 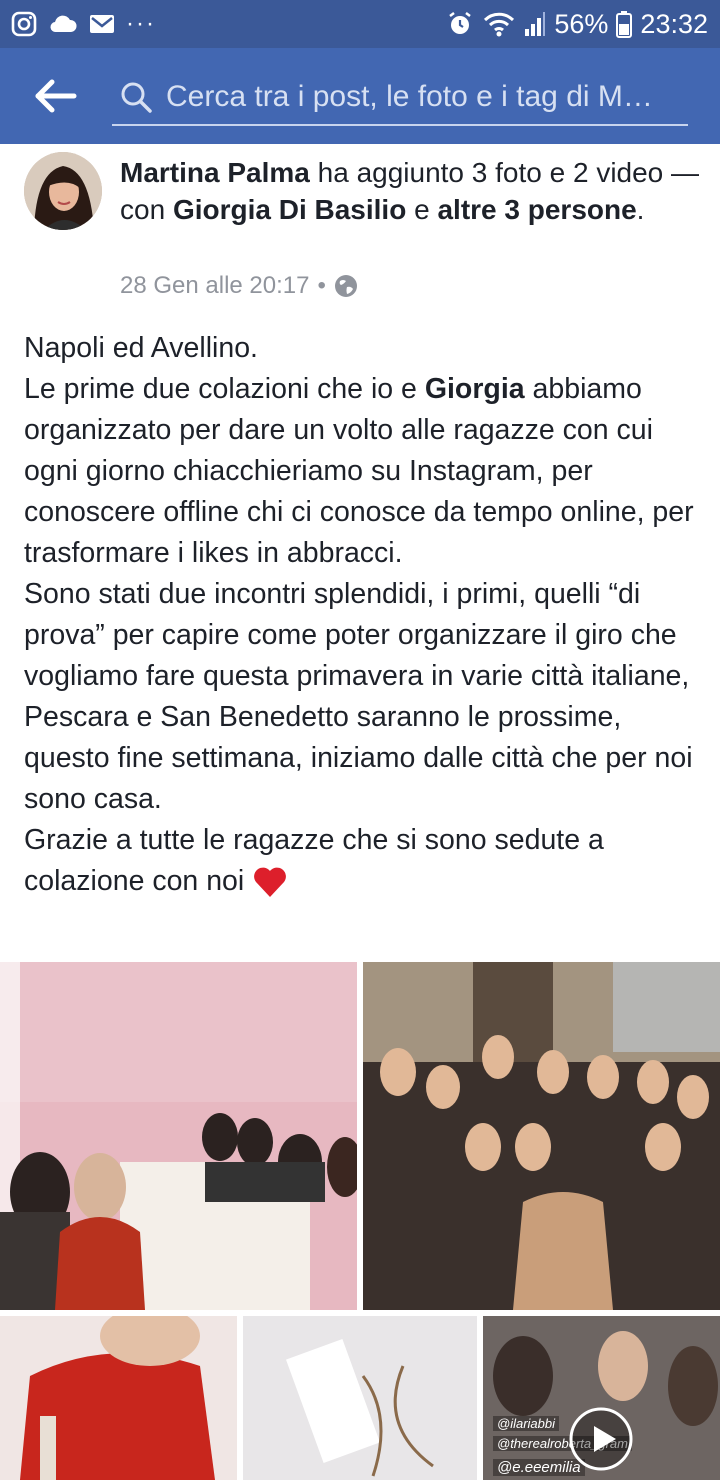 I want to click on play-icon, so click(x=601, y=1439).